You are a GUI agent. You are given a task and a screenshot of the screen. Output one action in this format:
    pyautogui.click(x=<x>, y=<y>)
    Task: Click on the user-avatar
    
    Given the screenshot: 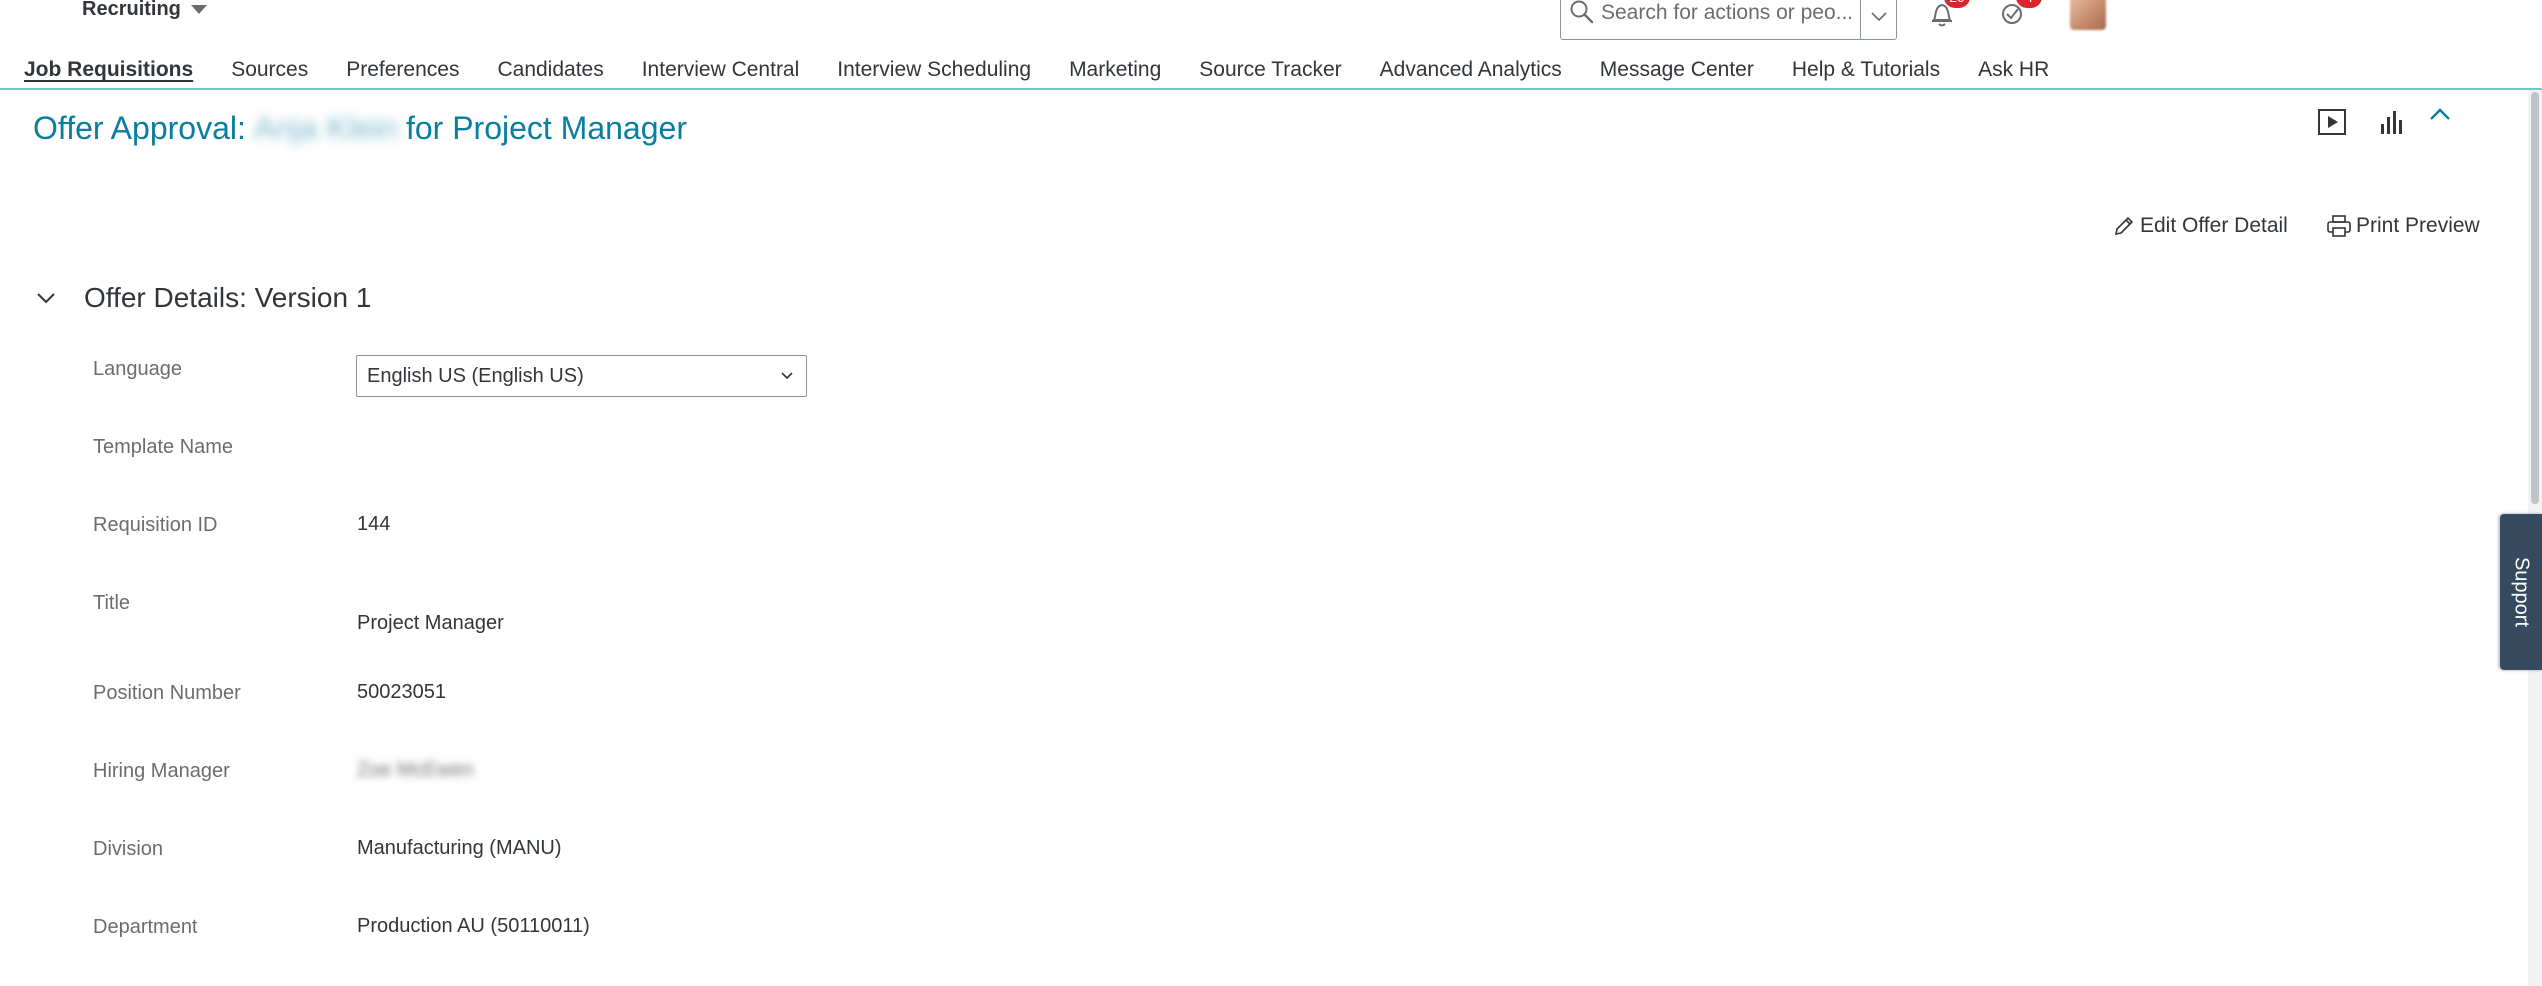 What is the action you would take?
    pyautogui.click(x=2088, y=15)
    